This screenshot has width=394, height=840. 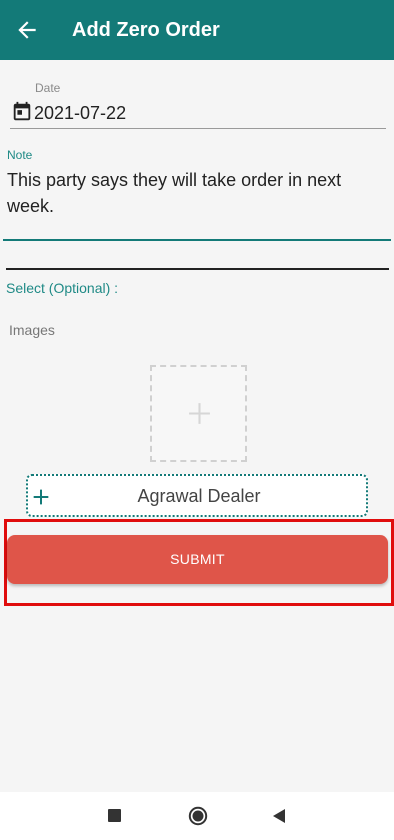 I want to click on note-label: Note, so click(x=20, y=155).